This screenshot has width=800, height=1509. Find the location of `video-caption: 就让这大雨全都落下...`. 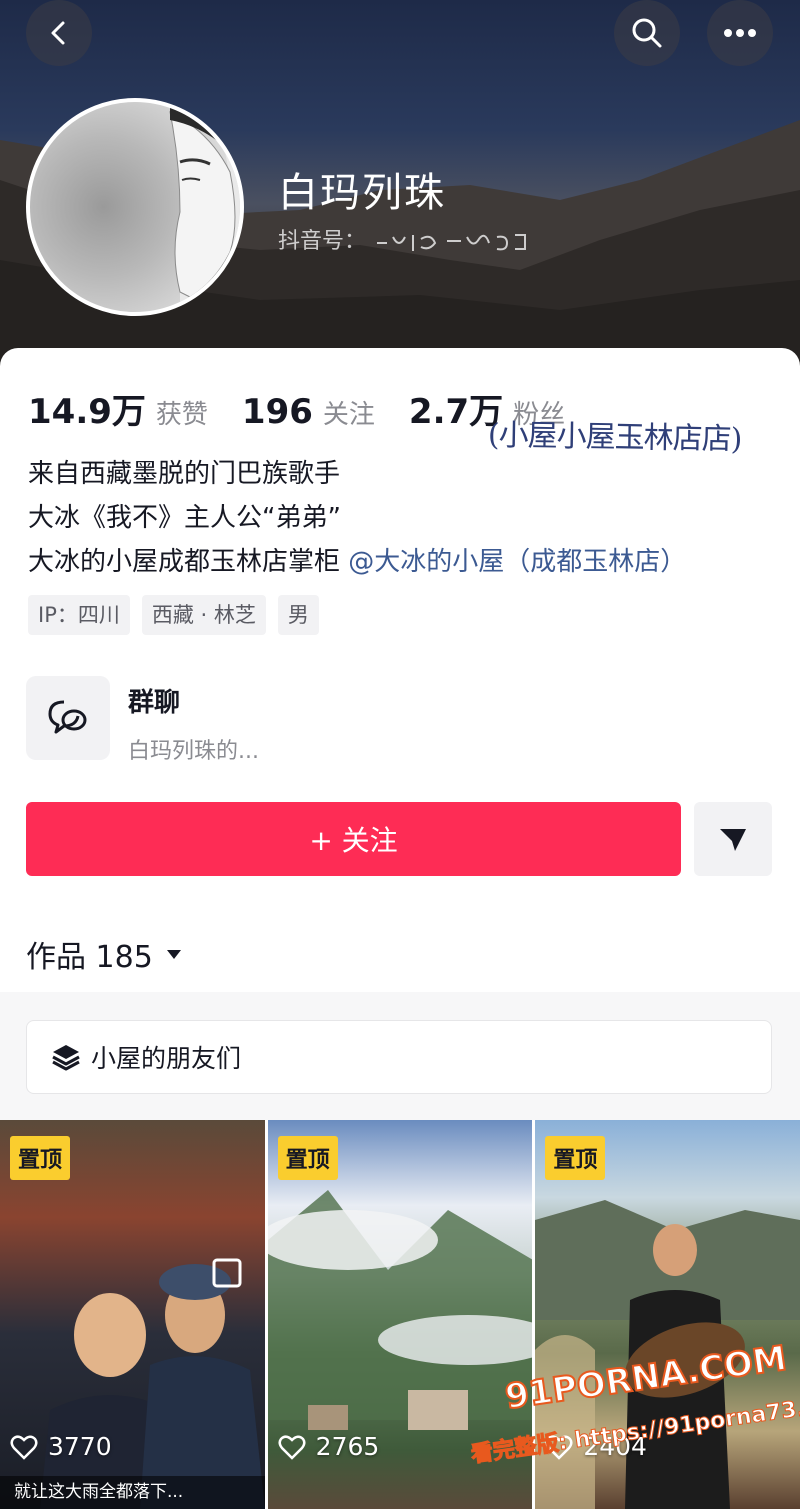

video-caption: 就让这大雨全都落下... is located at coordinates (132, 1492).